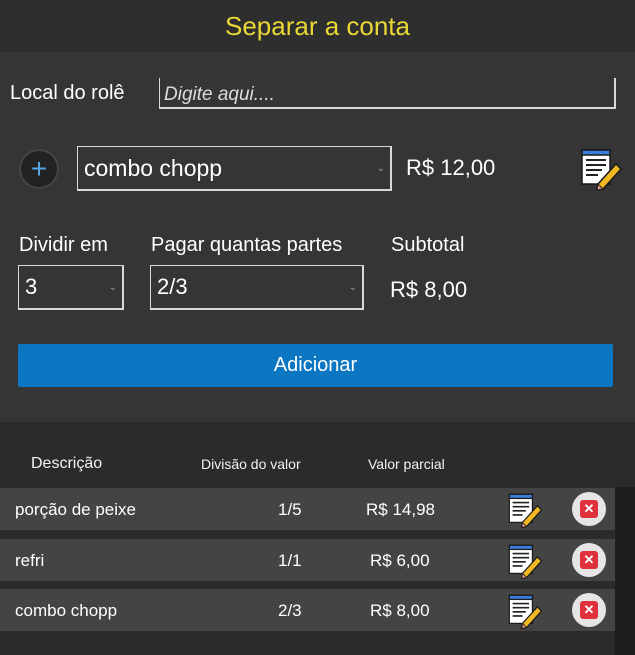 This screenshot has width=635, height=655. What do you see at coordinates (451, 167) in the screenshot?
I see `item-price: R$ 12,00` at bounding box center [451, 167].